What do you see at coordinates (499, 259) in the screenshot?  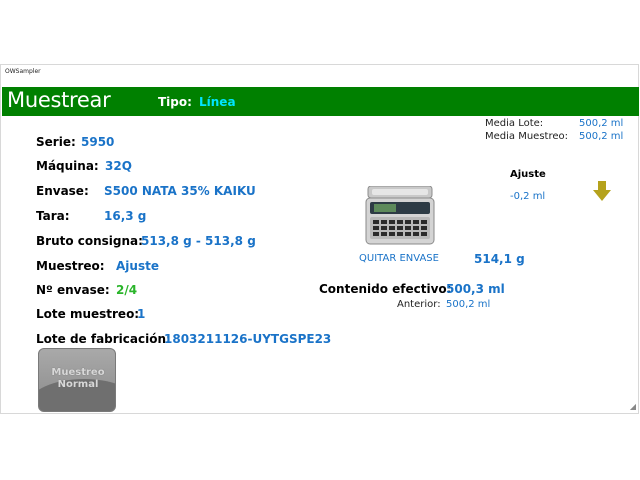 I see `scale-weight: 514,1 g` at bounding box center [499, 259].